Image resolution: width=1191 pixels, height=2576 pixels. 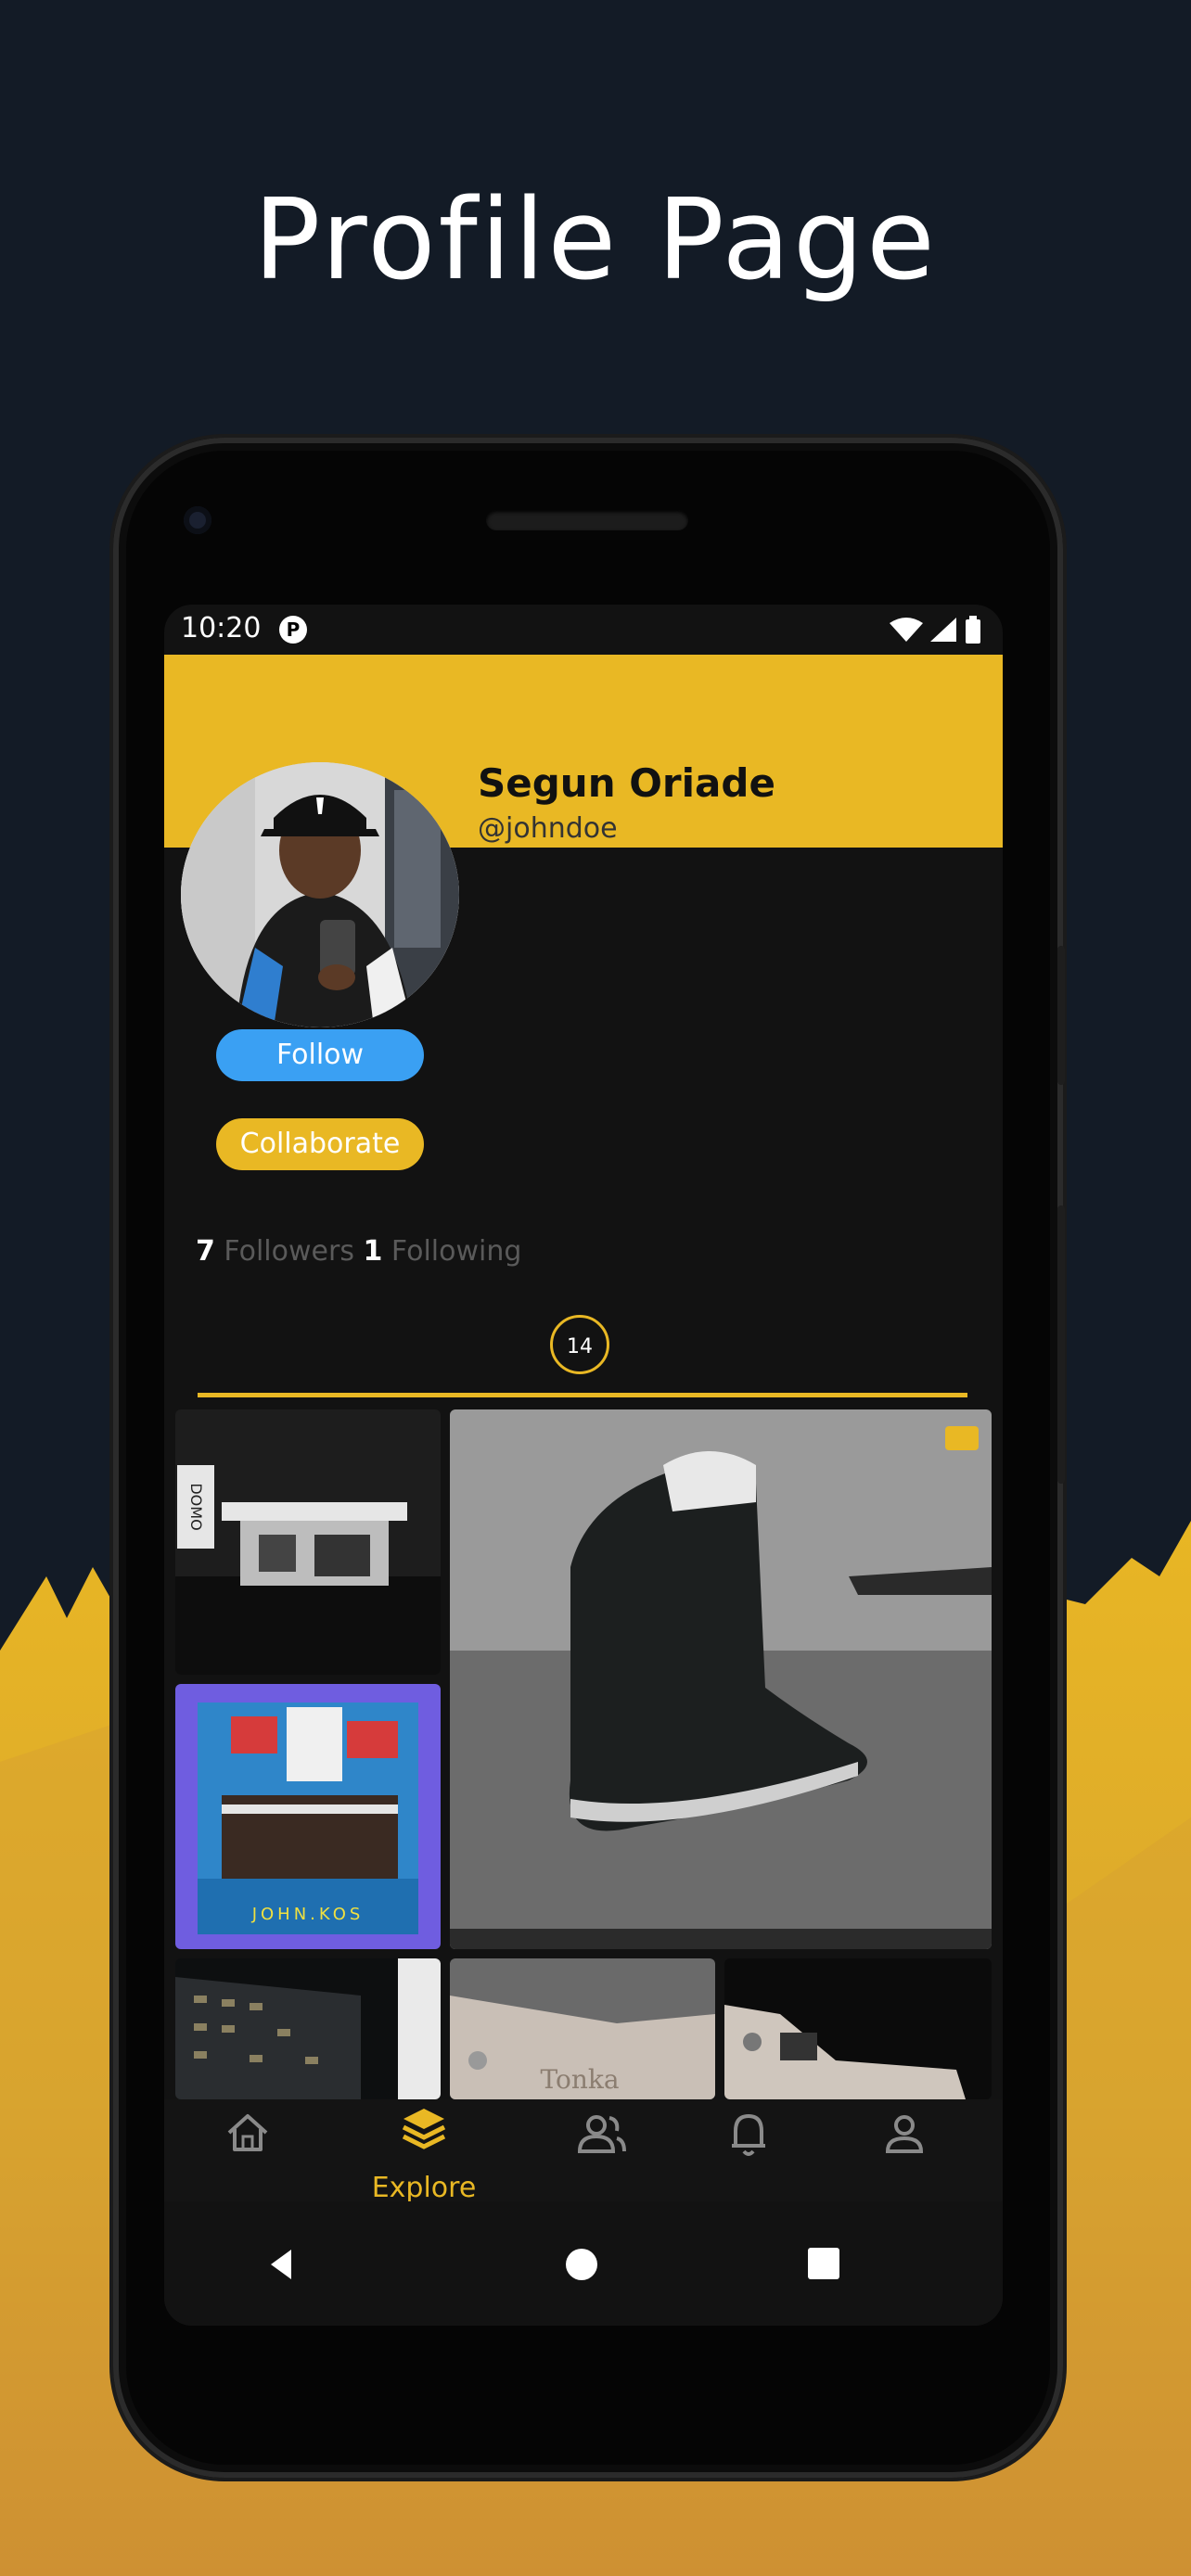 What do you see at coordinates (424, 2188) in the screenshot?
I see `nav-explore-label: Explore` at bounding box center [424, 2188].